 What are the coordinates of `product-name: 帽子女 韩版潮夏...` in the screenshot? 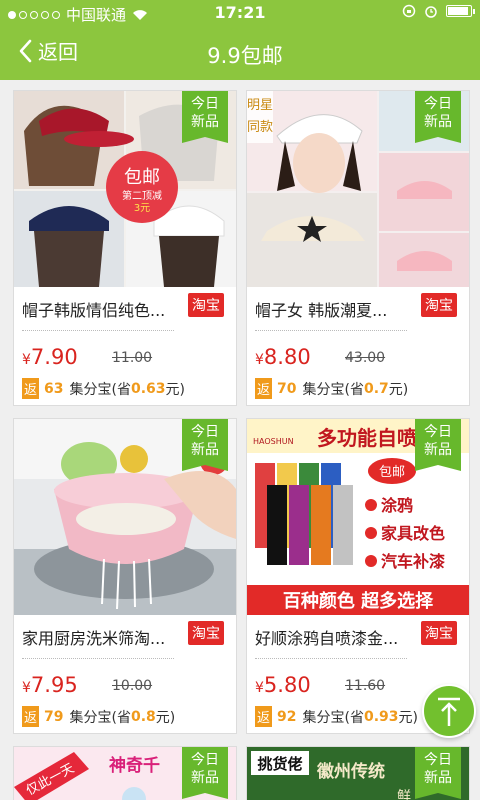 It's located at (321, 310).